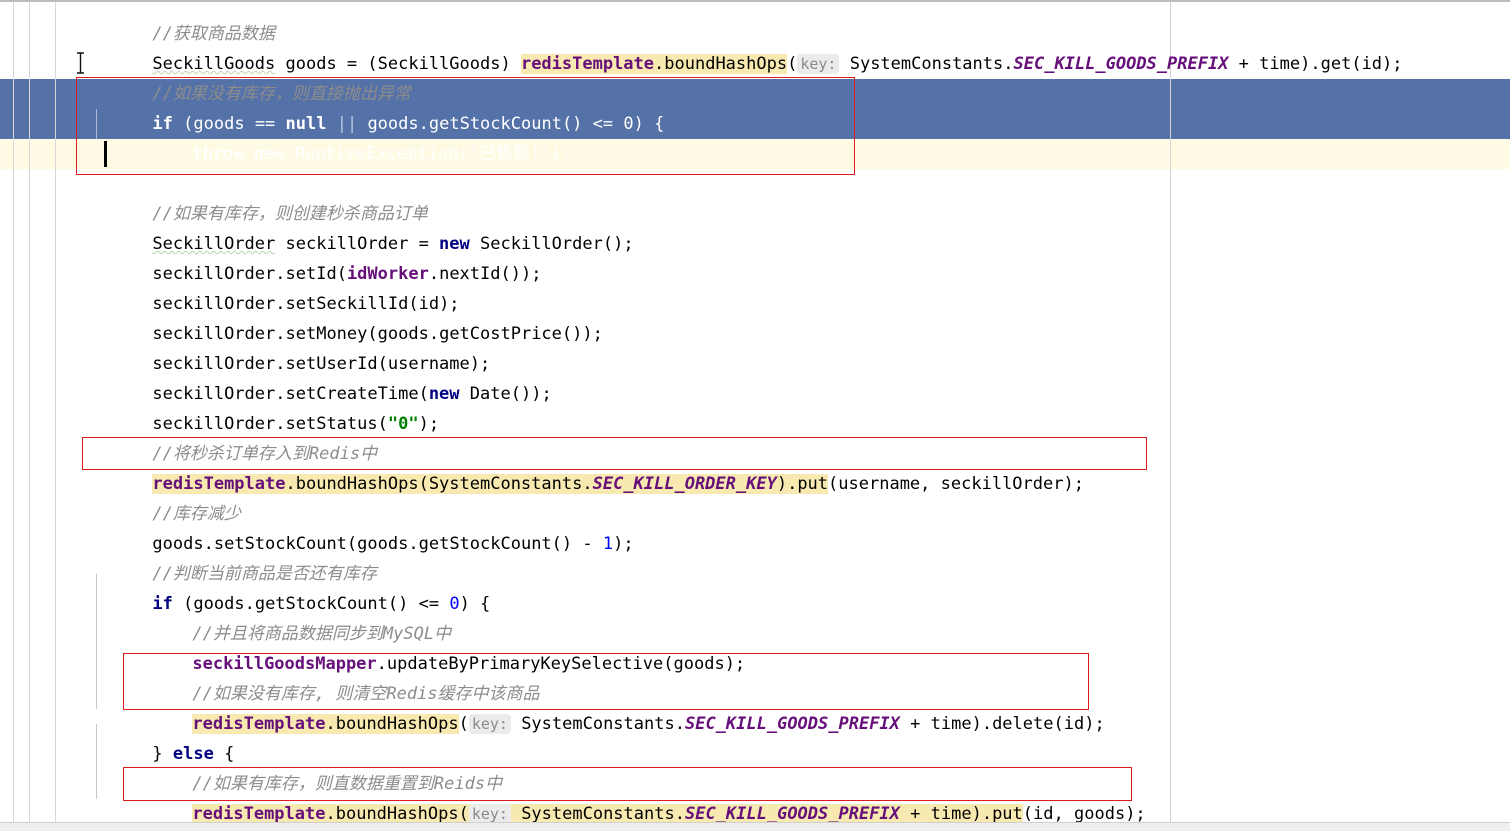  I want to click on string-sold-out: "已售罄!", so click(509, 154).